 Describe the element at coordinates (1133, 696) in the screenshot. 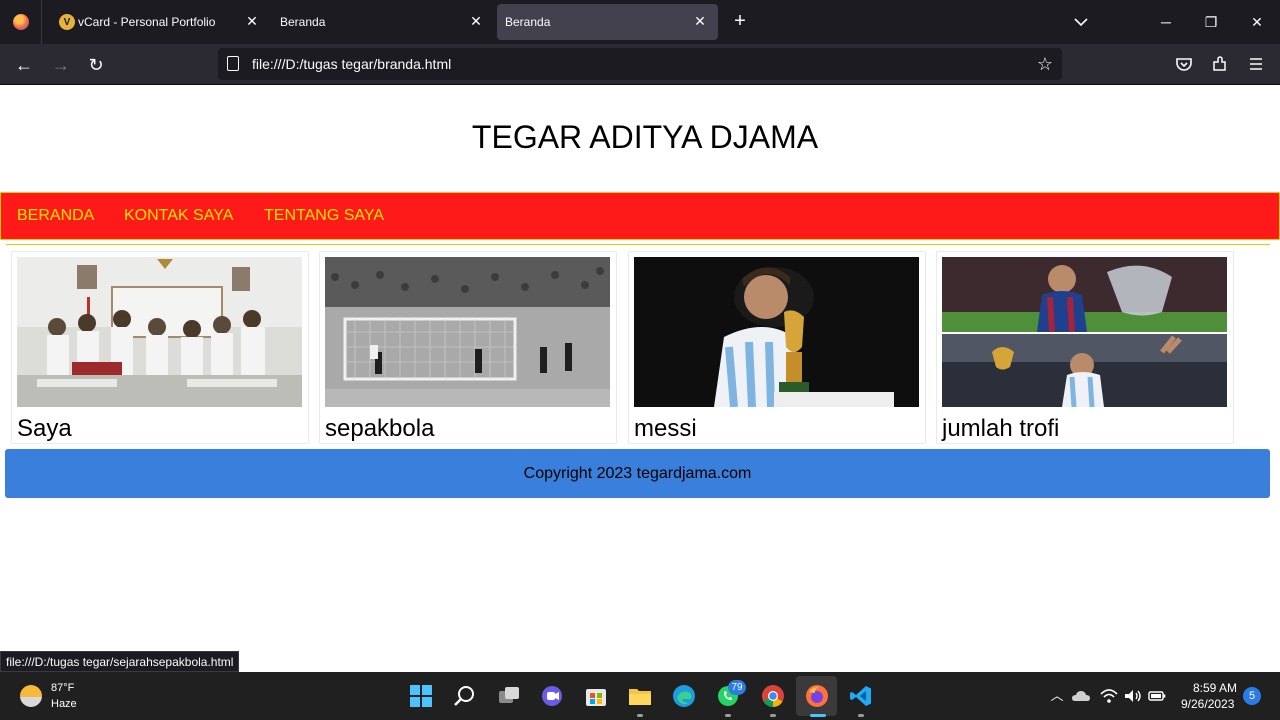

I see `volume-icon` at that location.